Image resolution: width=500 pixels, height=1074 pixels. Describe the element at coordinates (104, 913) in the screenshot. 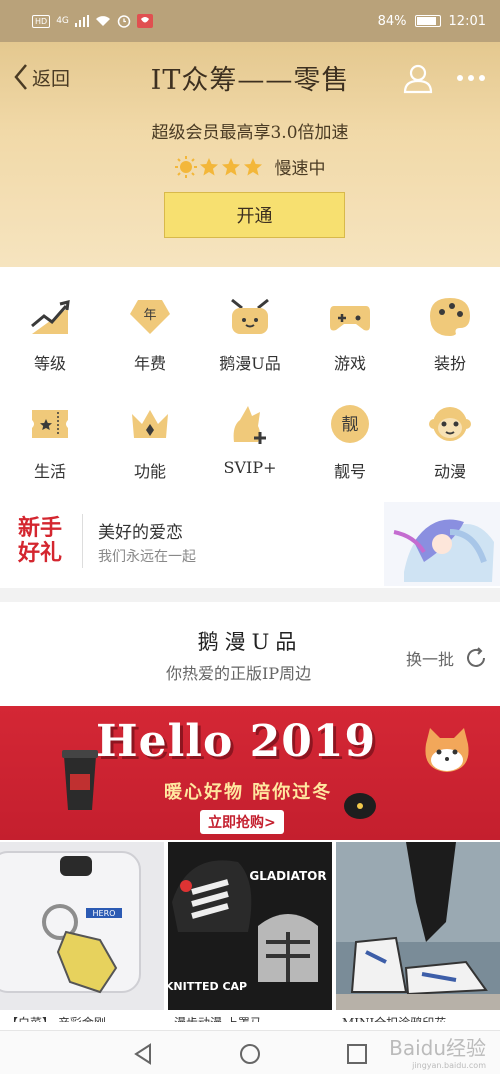

I see `svg-text: HERO` at that location.